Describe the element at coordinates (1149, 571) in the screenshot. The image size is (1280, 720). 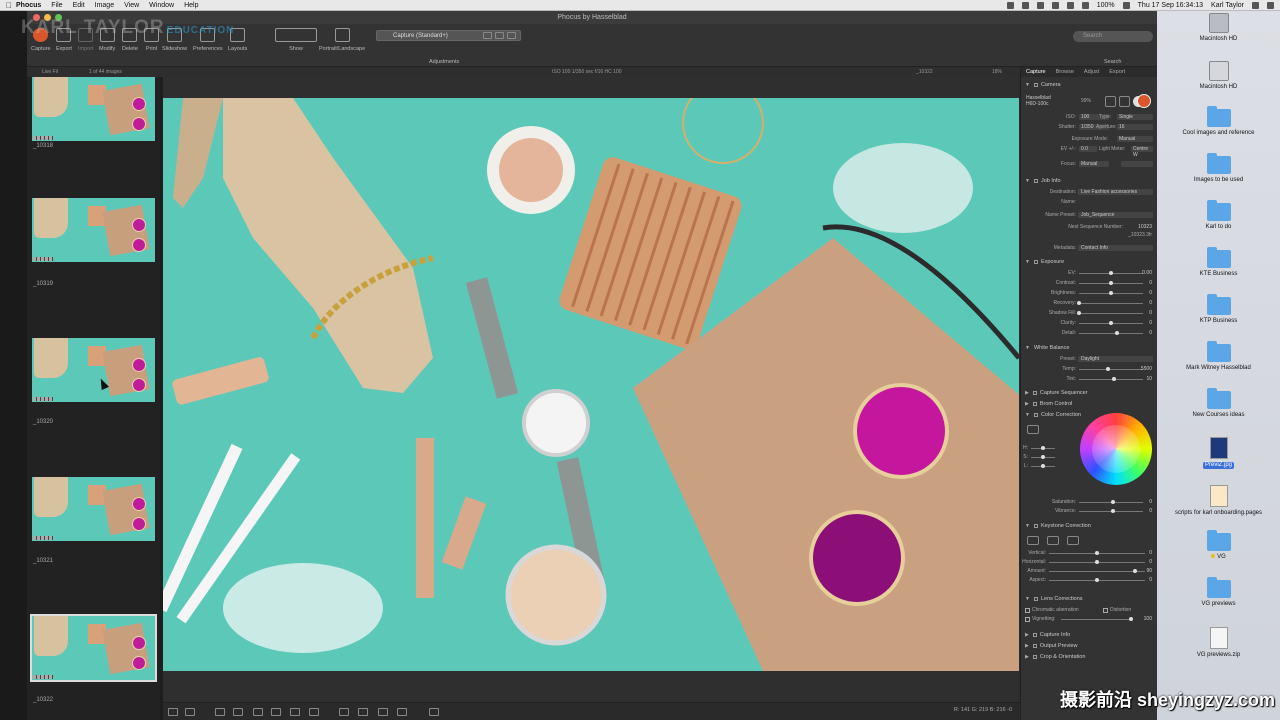
I see `slider-value: 90` at that location.